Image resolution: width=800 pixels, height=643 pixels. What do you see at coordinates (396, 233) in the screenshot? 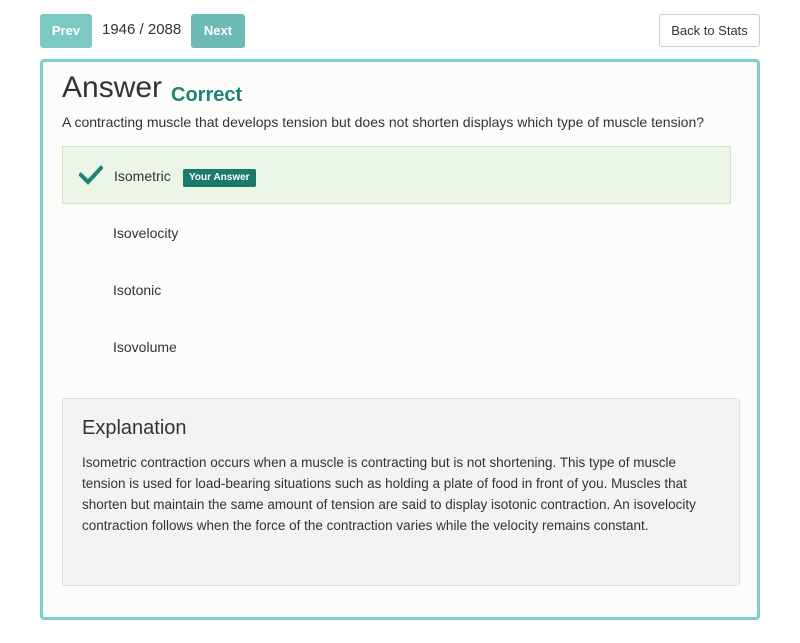
I see `option-isovelocity: Isovelocity` at bounding box center [396, 233].